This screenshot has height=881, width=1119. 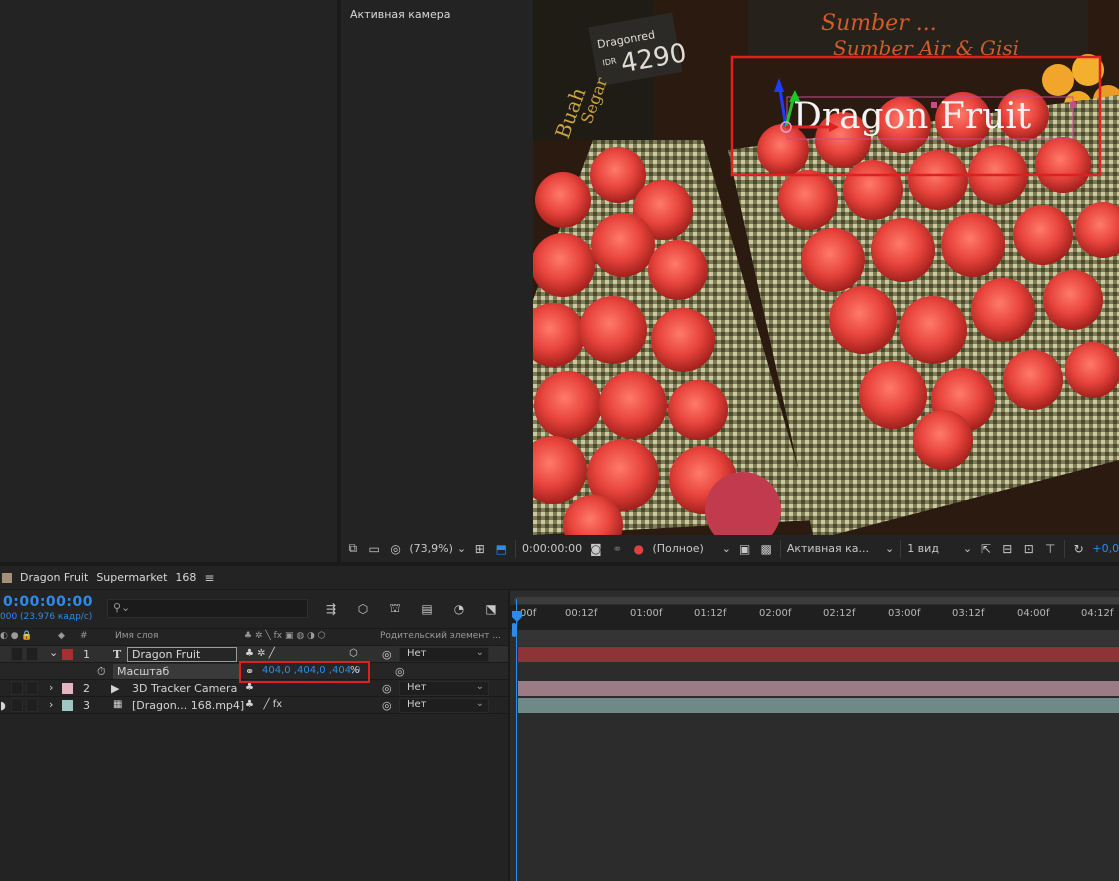 What do you see at coordinates (352, 549) in the screenshot?
I see `always-preview-icon: ⧉` at bounding box center [352, 549].